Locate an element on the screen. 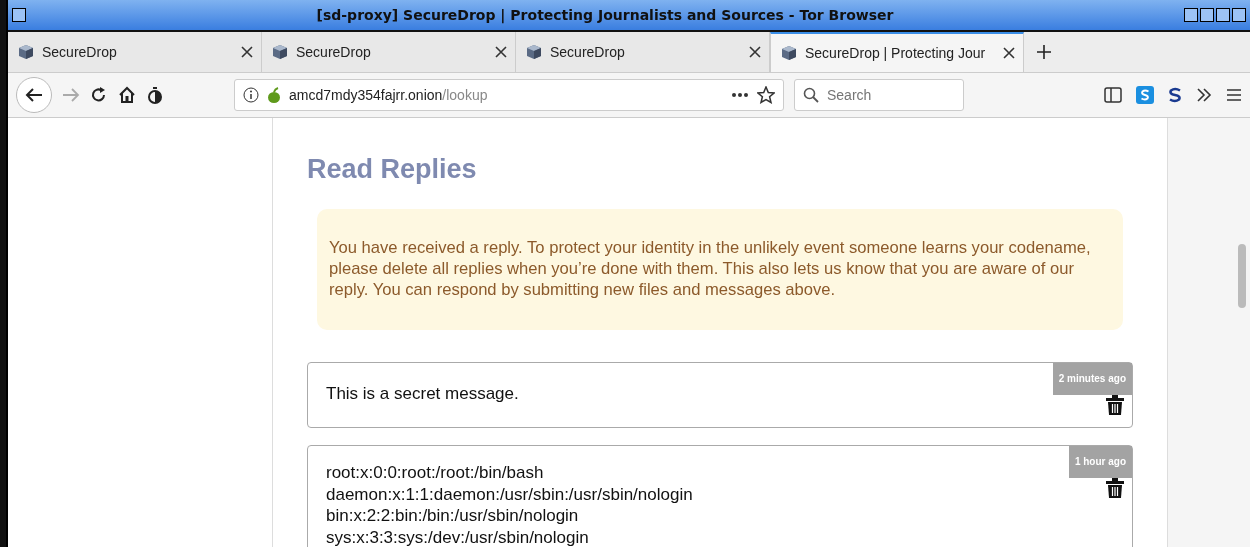 The height and width of the screenshot is (547, 1250). home-icon is located at coordinates (127, 95).